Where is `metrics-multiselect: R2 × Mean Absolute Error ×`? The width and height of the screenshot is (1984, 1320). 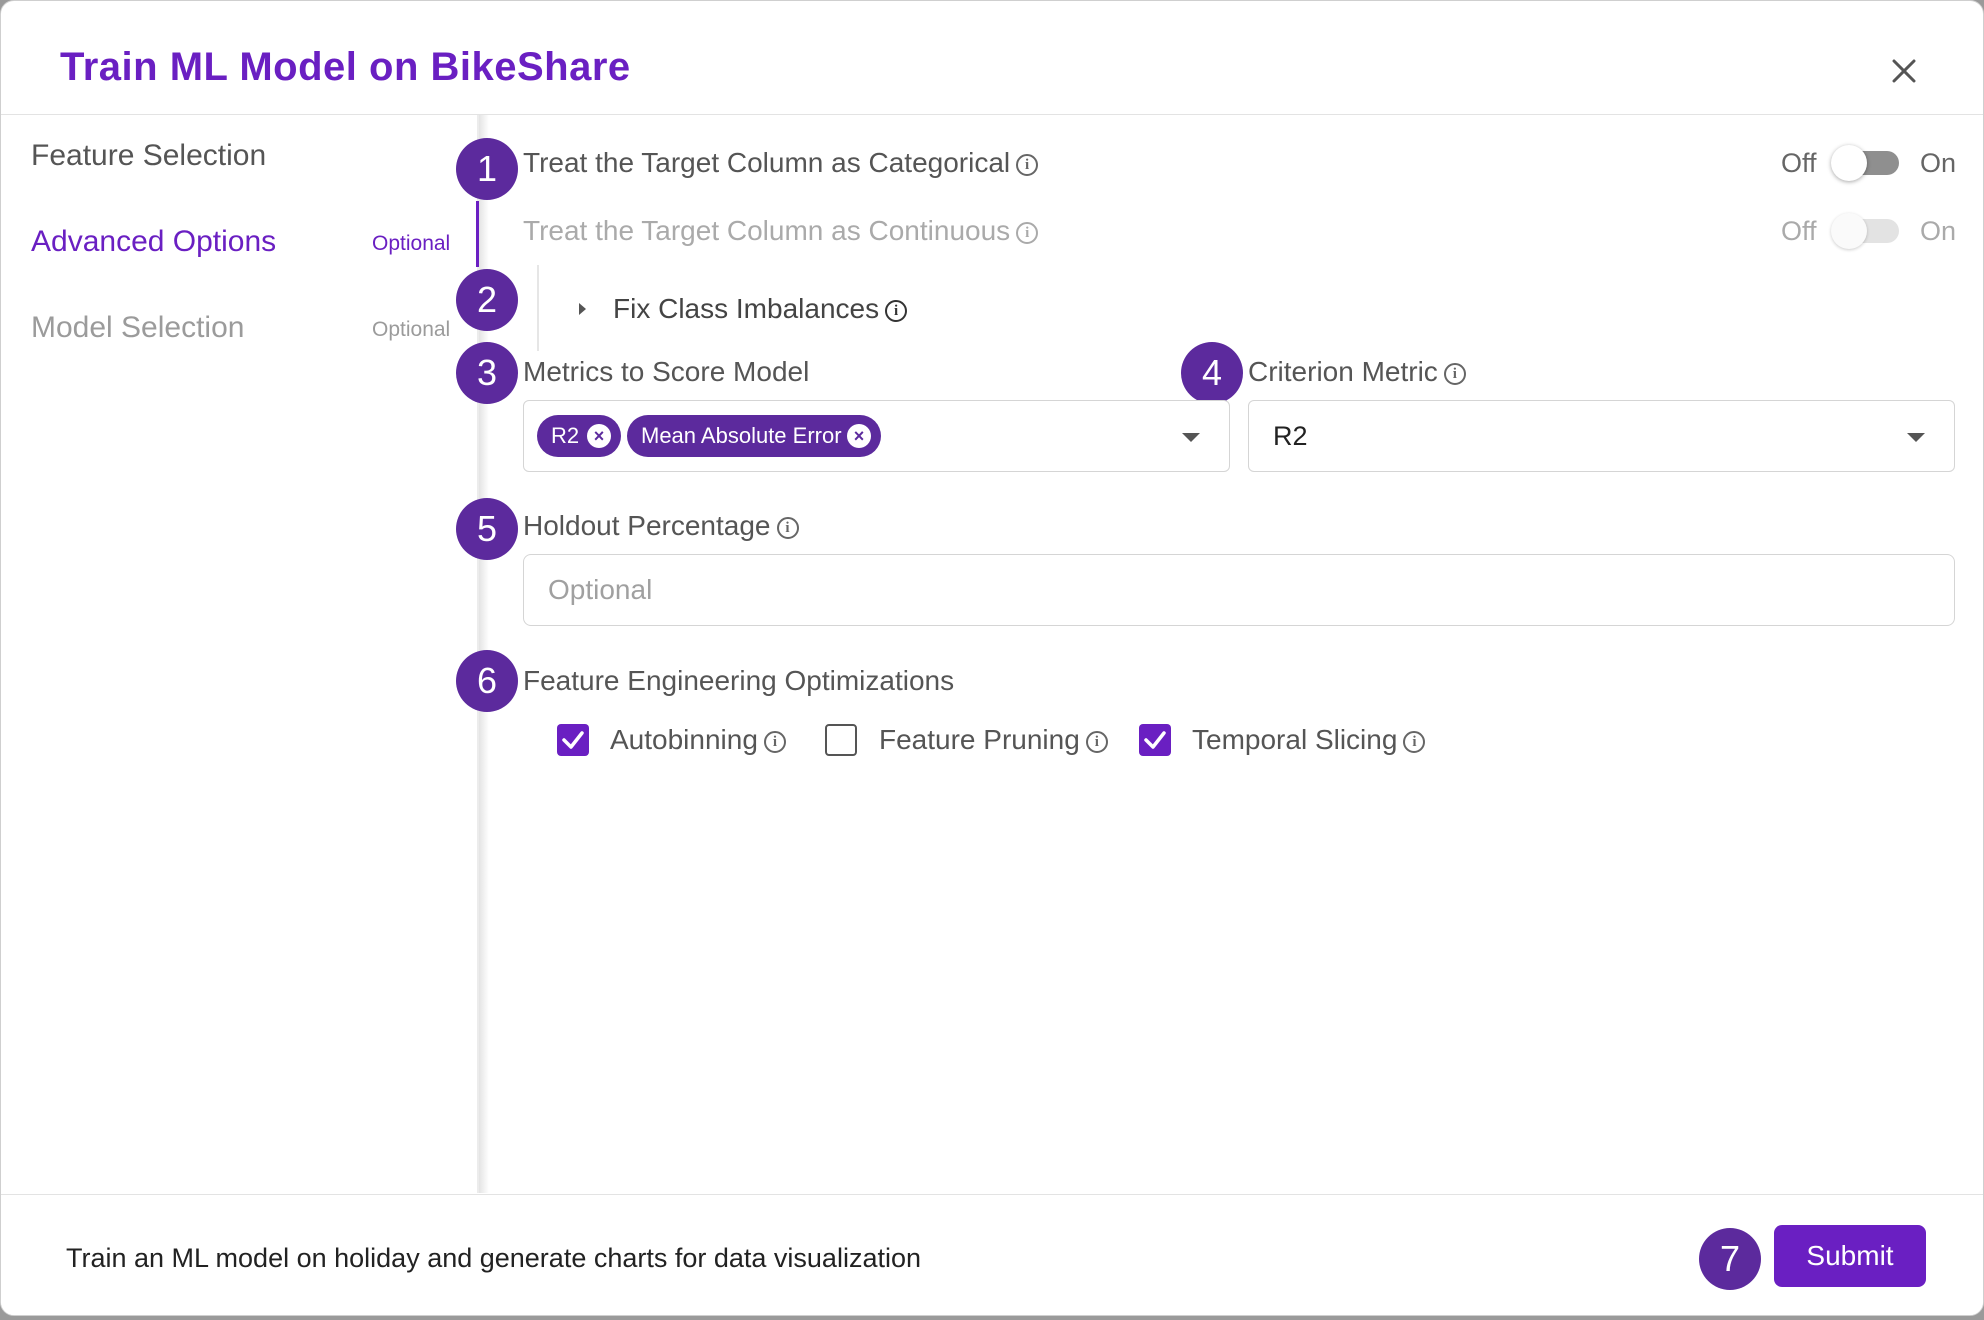
metrics-multiselect: R2 × Mean Absolute Error × is located at coordinates (876, 436).